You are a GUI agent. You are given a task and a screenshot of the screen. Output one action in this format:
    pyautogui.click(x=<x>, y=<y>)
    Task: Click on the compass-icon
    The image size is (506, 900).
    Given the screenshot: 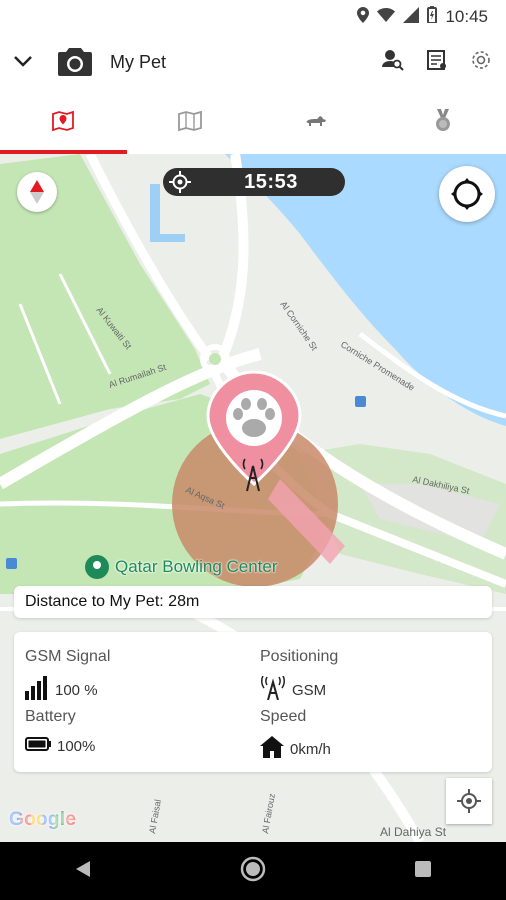 What is the action you would take?
    pyautogui.click(x=37, y=192)
    